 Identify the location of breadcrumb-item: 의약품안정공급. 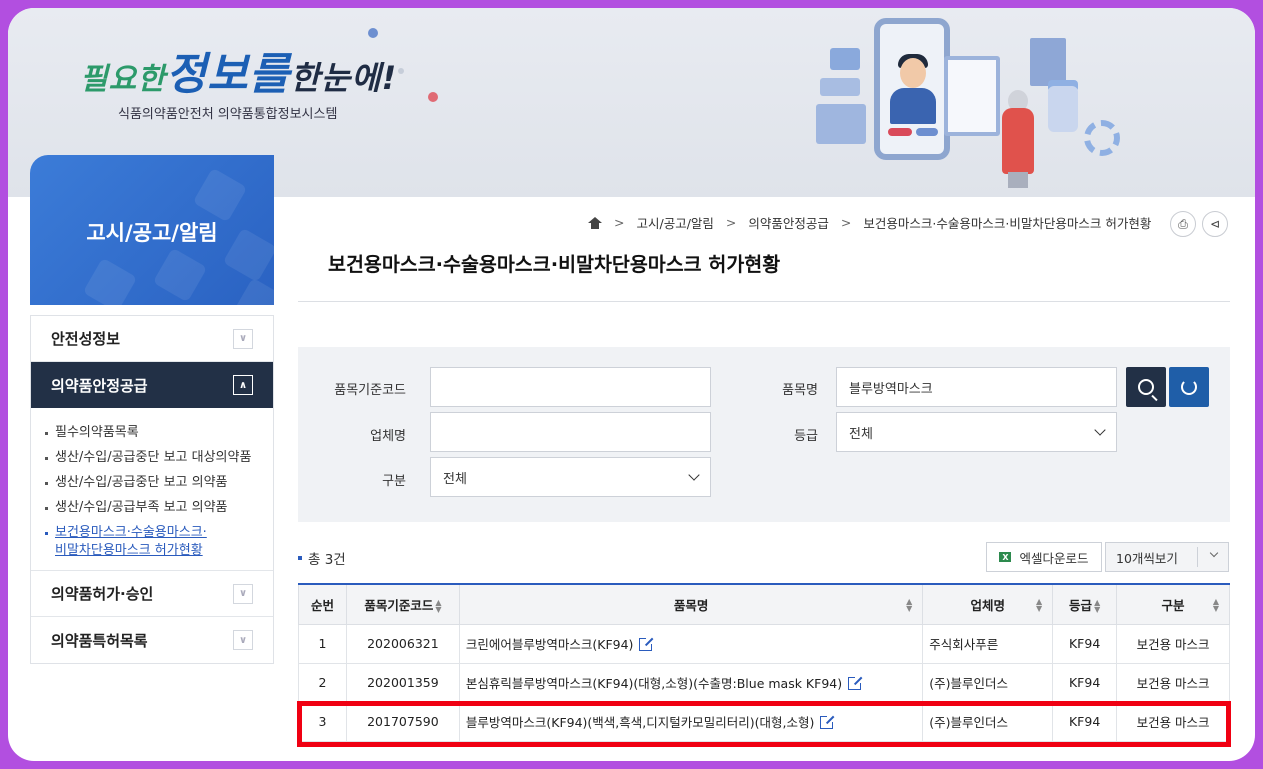
(788, 222).